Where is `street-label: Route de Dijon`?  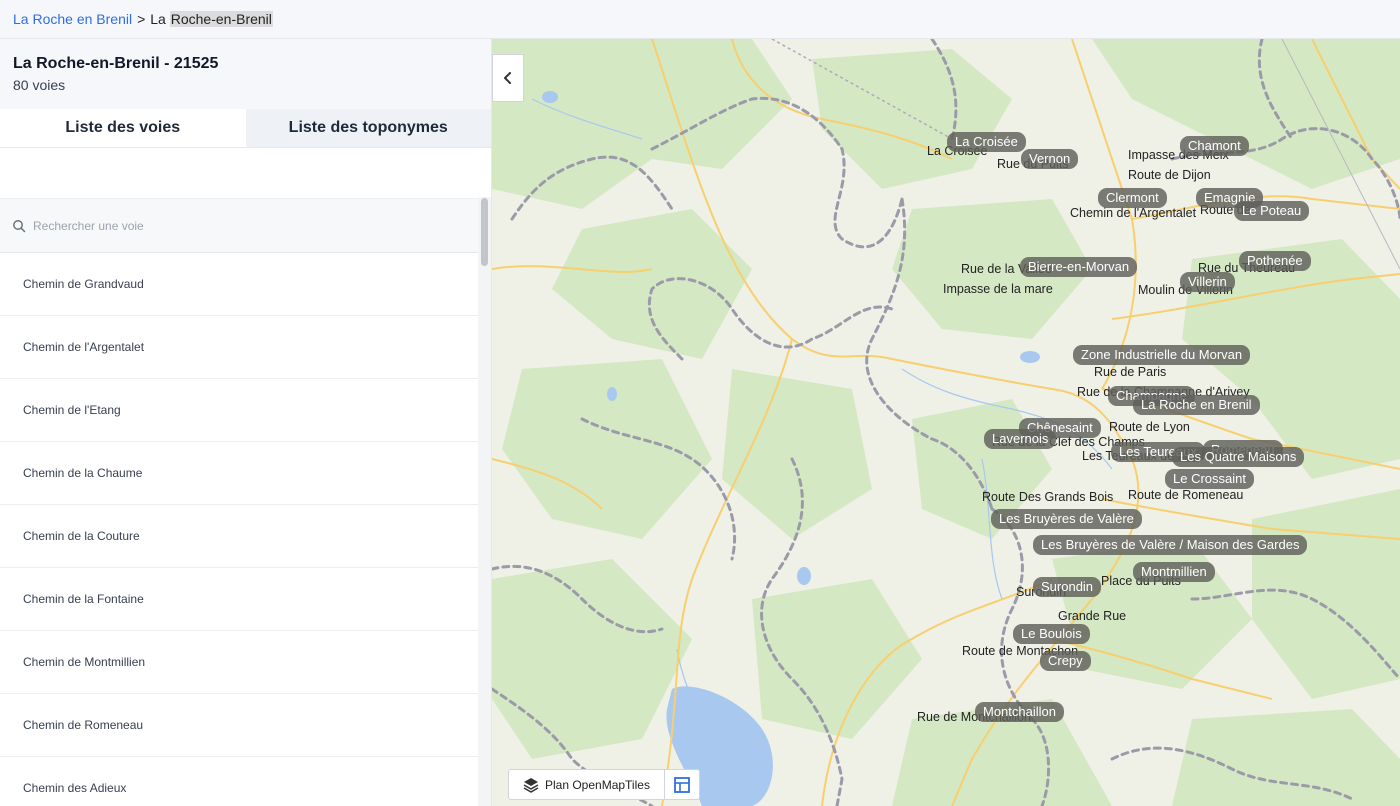 street-label: Route de Dijon is located at coordinates (1169, 175).